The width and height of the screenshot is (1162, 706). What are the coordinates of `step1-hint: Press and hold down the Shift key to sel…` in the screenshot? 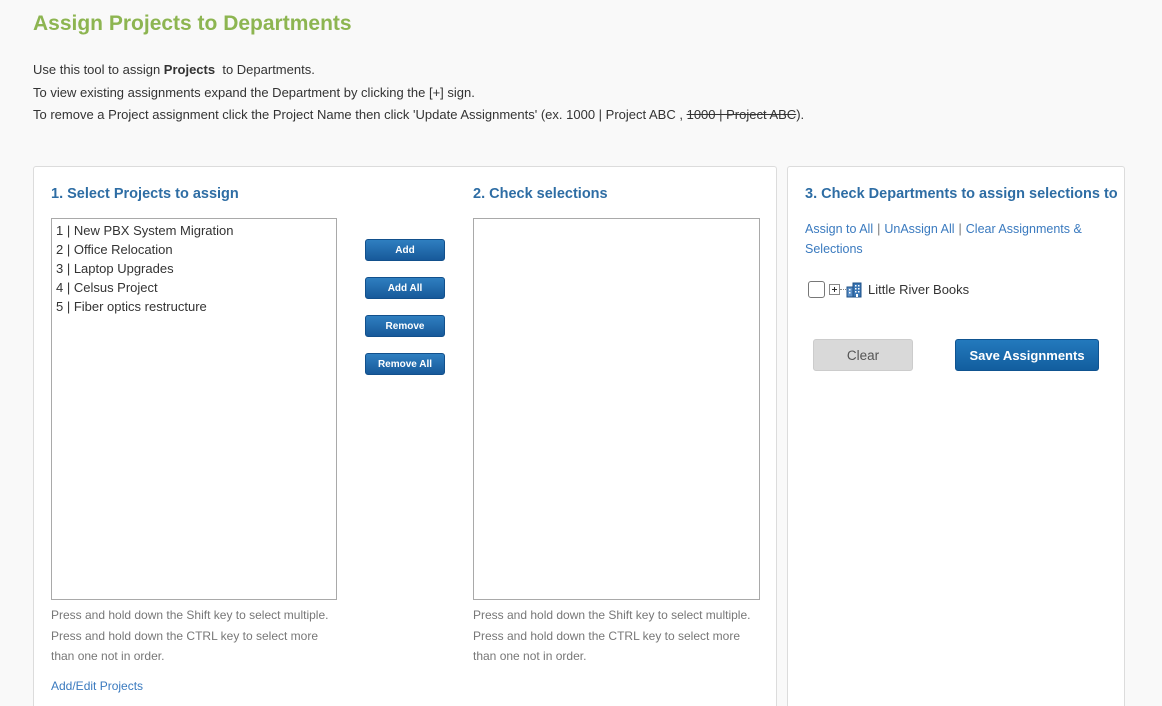 It's located at (190, 635).